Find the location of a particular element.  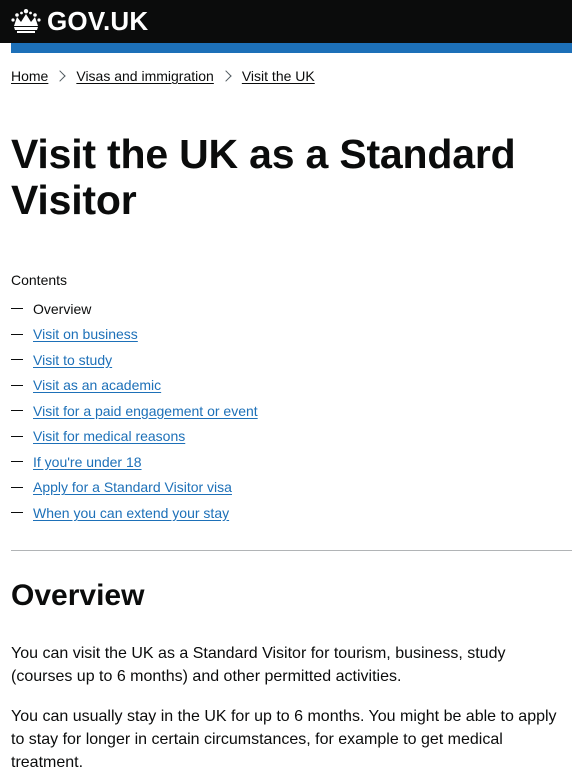

breadcrumb-visas-and-immigration: Visas and immigration is located at coordinates (144, 76).